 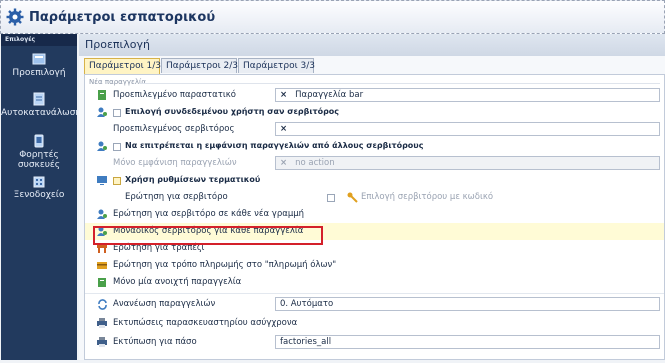 What do you see at coordinates (117, 82) in the screenshot?
I see `section-label: Νέα παραγγελία` at bounding box center [117, 82].